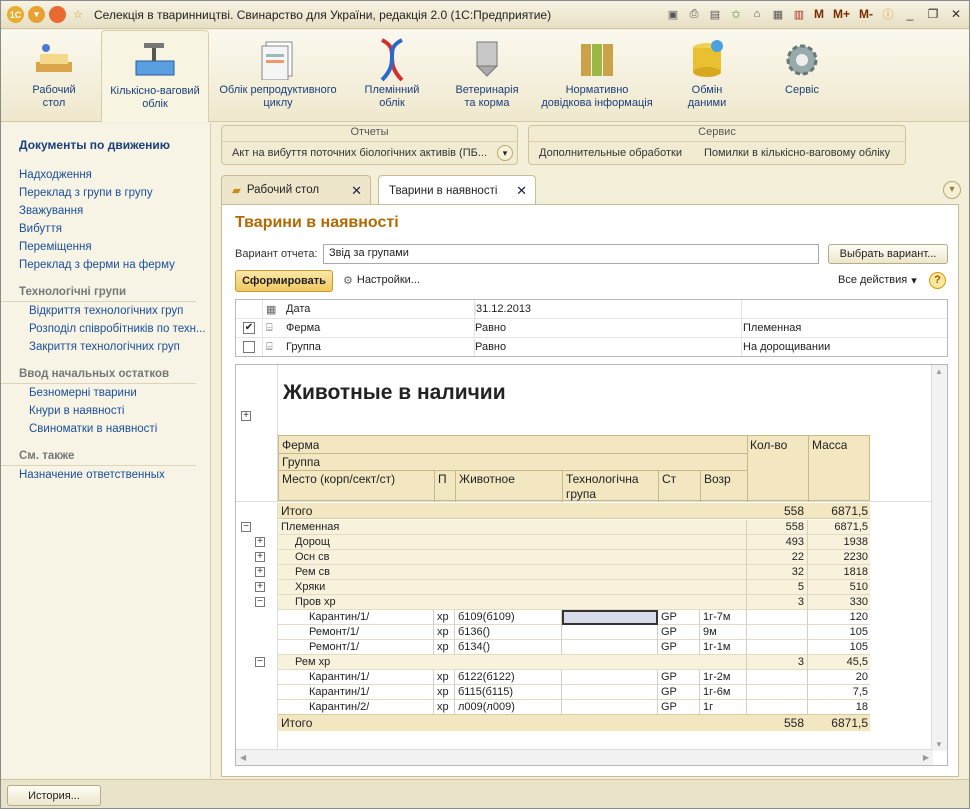  Describe the element at coordinates (574, 527) in the screenshot. I see `table-row: Племенная 558 6871,5` at that location.